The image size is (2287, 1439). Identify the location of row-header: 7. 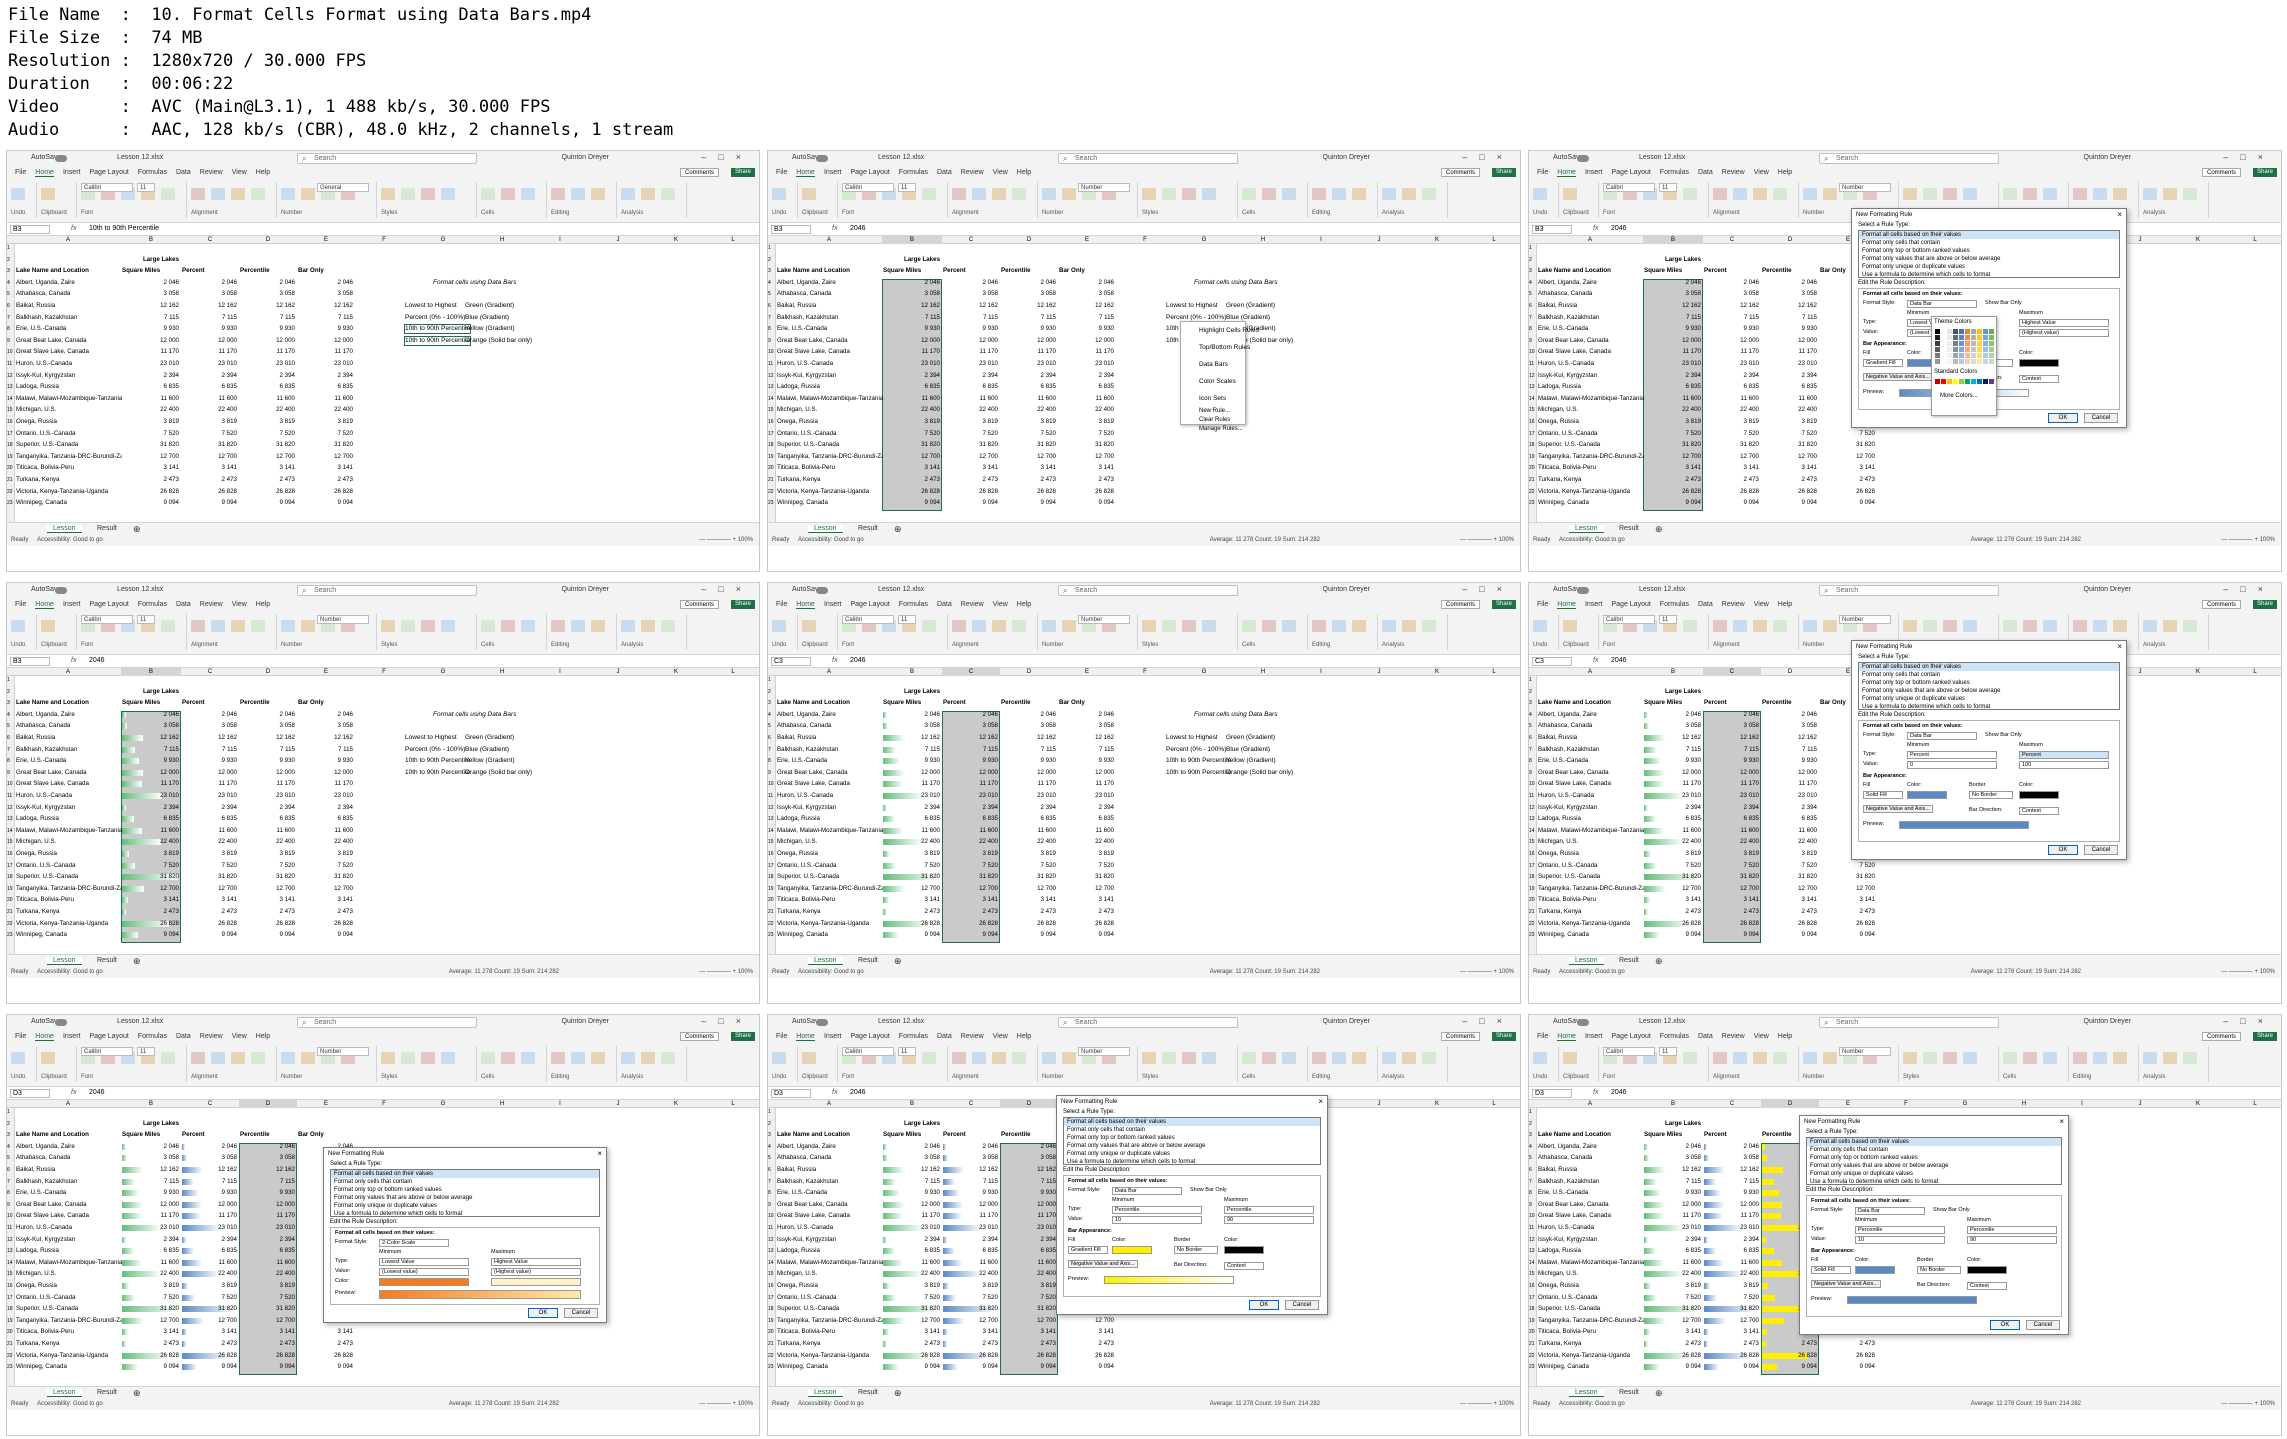
(1533, 1182).